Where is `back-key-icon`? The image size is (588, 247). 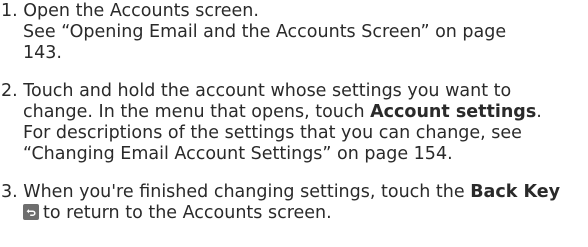
back-key-icon is located at coordinates (31, 212).